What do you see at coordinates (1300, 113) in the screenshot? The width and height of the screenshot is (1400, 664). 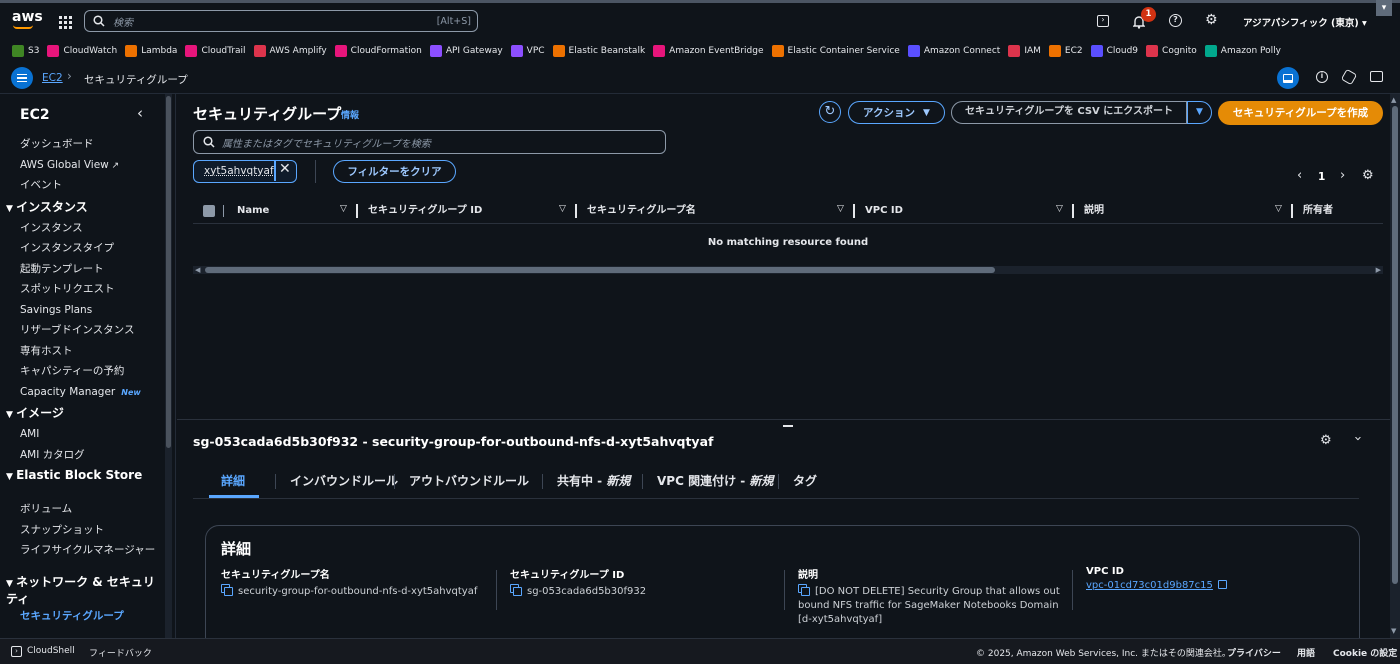 I see `create-security-group-button: セキュリティグループを作成` at bounding box center [1300, 113].